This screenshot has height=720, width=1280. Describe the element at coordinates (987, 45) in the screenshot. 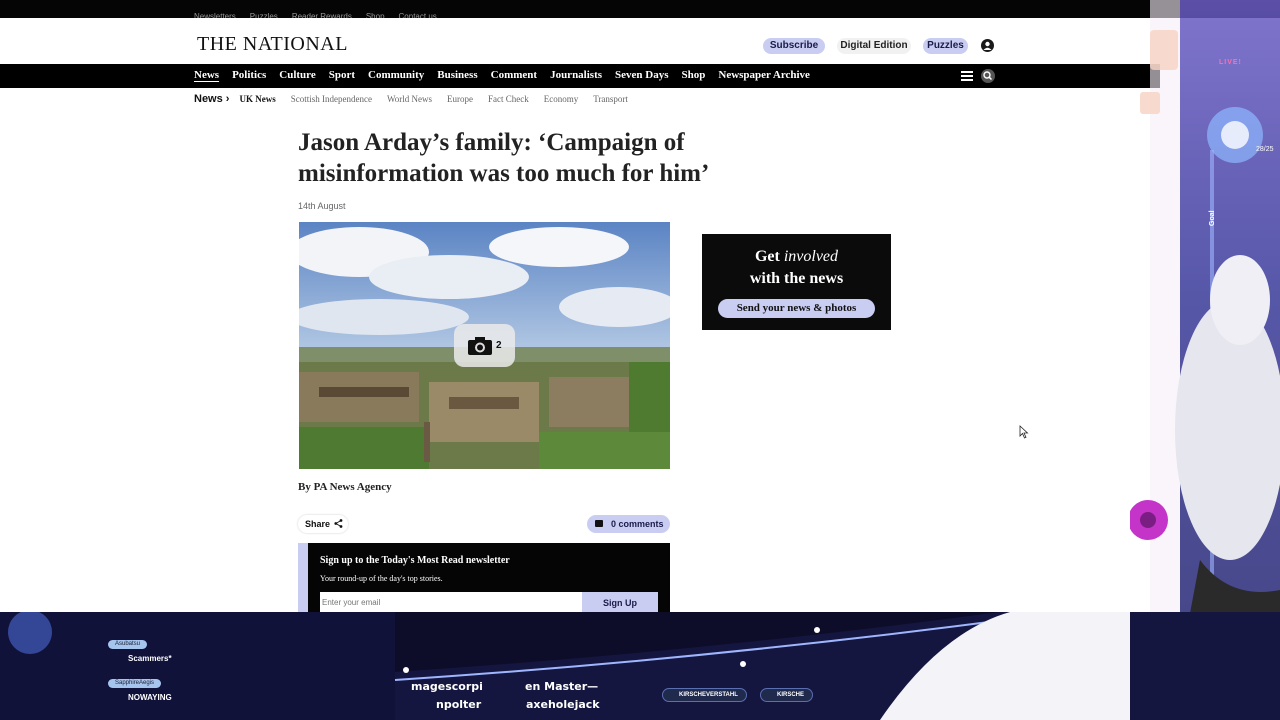

I see `user-icon` at that location.